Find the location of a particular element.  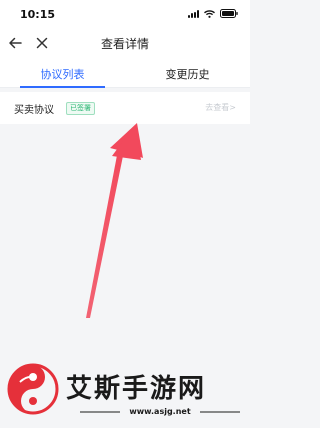

wifi-icon is located at coordinates (209, 13).